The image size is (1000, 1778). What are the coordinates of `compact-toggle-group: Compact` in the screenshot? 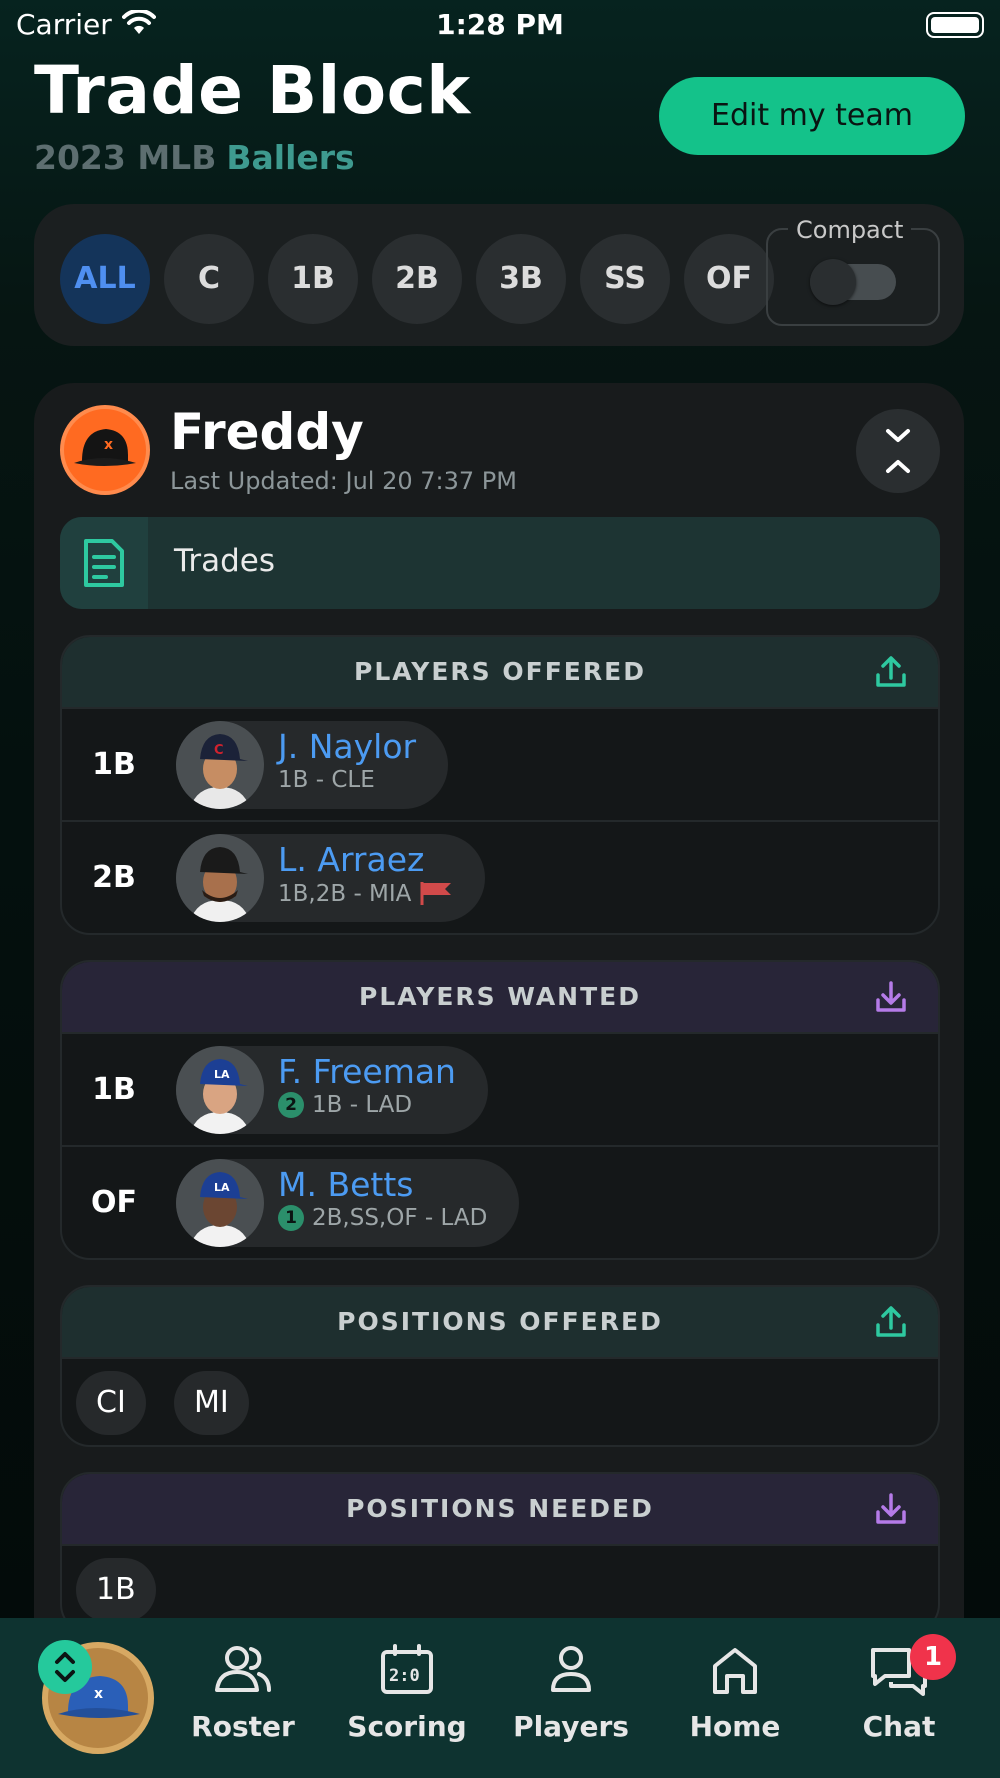 It's located at (853, 271).